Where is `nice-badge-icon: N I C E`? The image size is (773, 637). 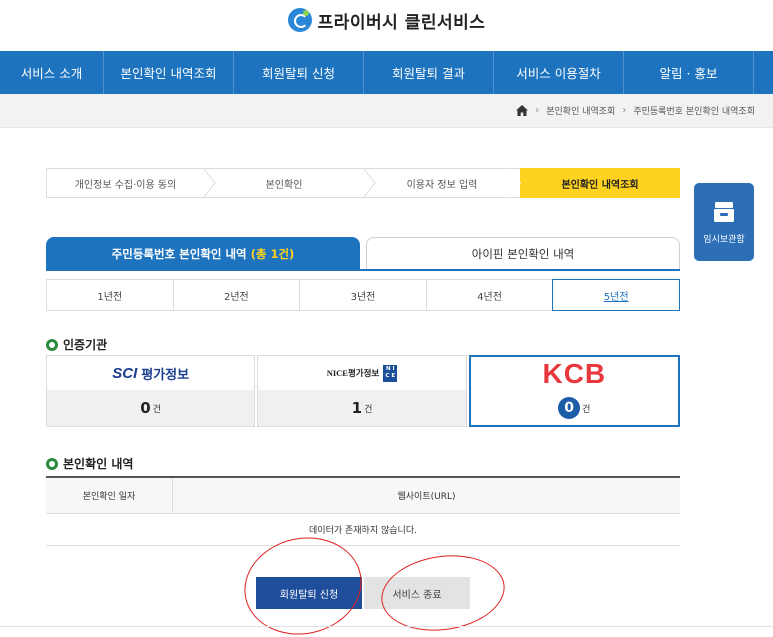
nice-badge-icon: N I C E is located at coordinates (390, 373).